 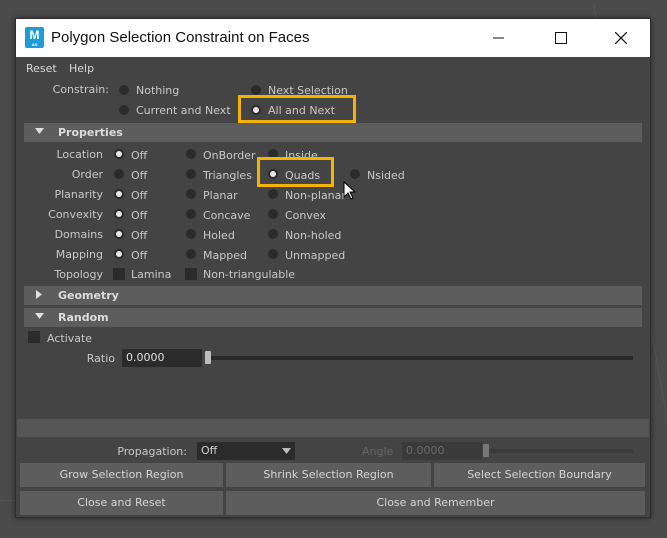 What do you see at coordinates (209, 450) in the screenshot?
I see `propagation-value: Off` at bounding box center [209, 450].